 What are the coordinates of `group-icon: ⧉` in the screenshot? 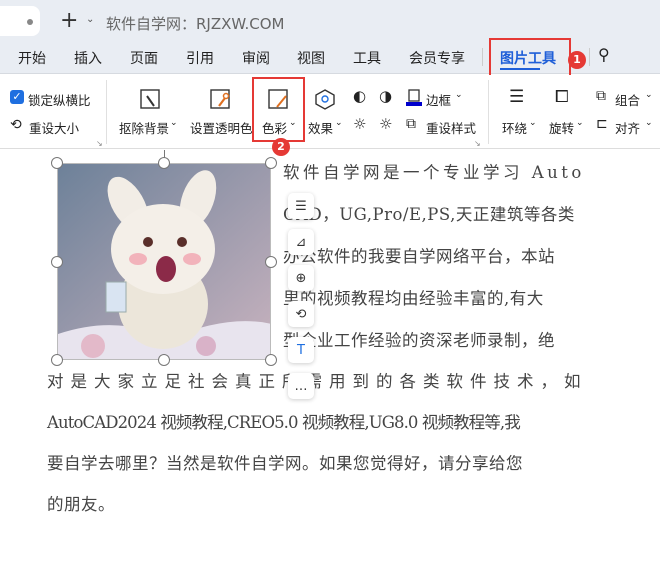 It's located at (601, 96).